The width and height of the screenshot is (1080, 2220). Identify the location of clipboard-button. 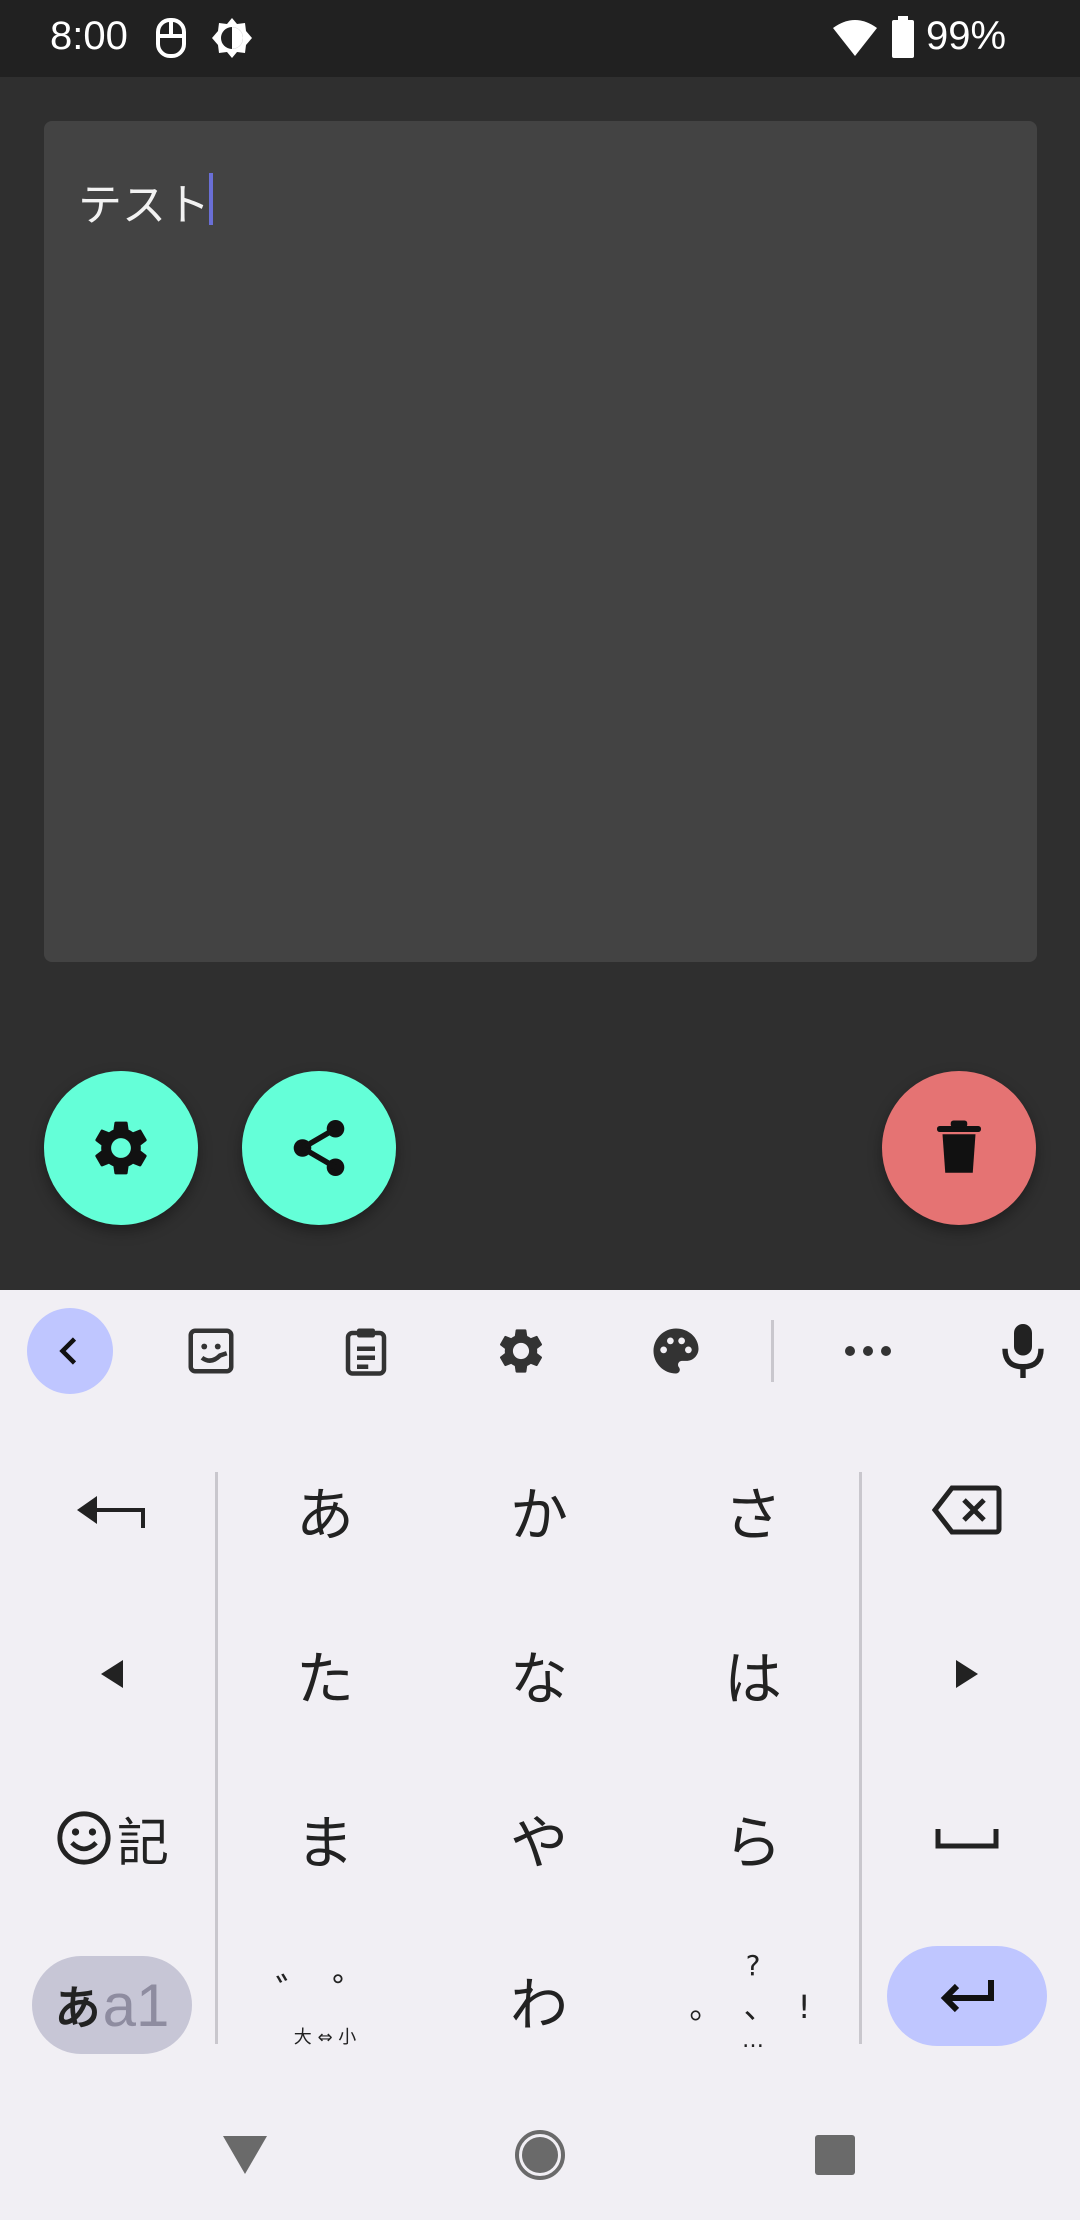
(366, 1351).